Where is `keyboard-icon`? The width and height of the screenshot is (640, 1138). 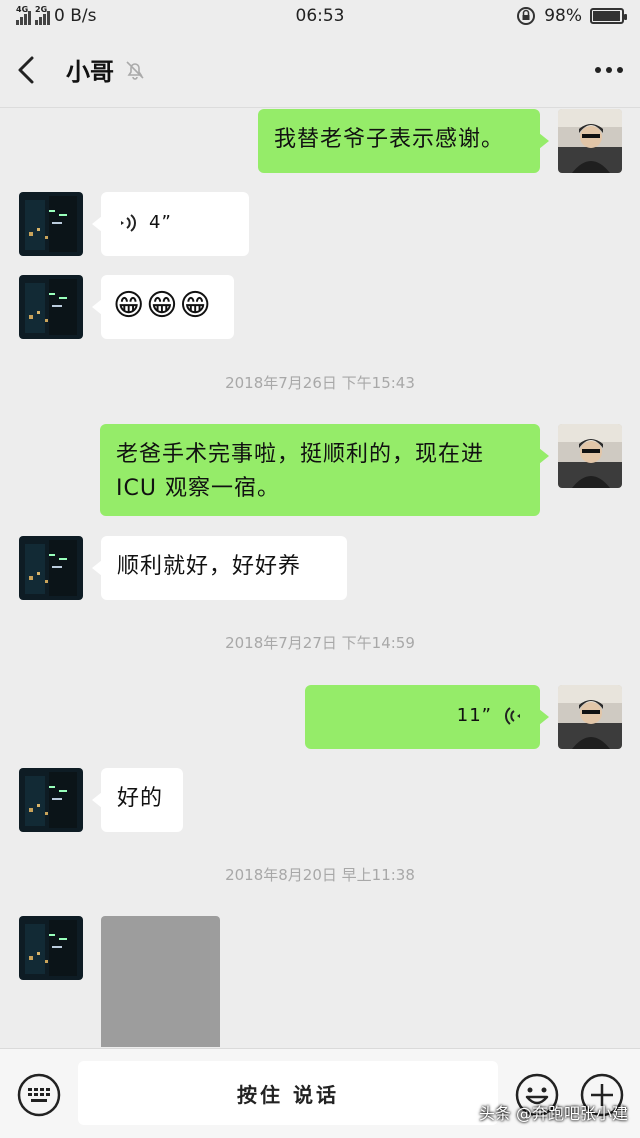 keyboard-icon is located at coordinates (39, 1095).